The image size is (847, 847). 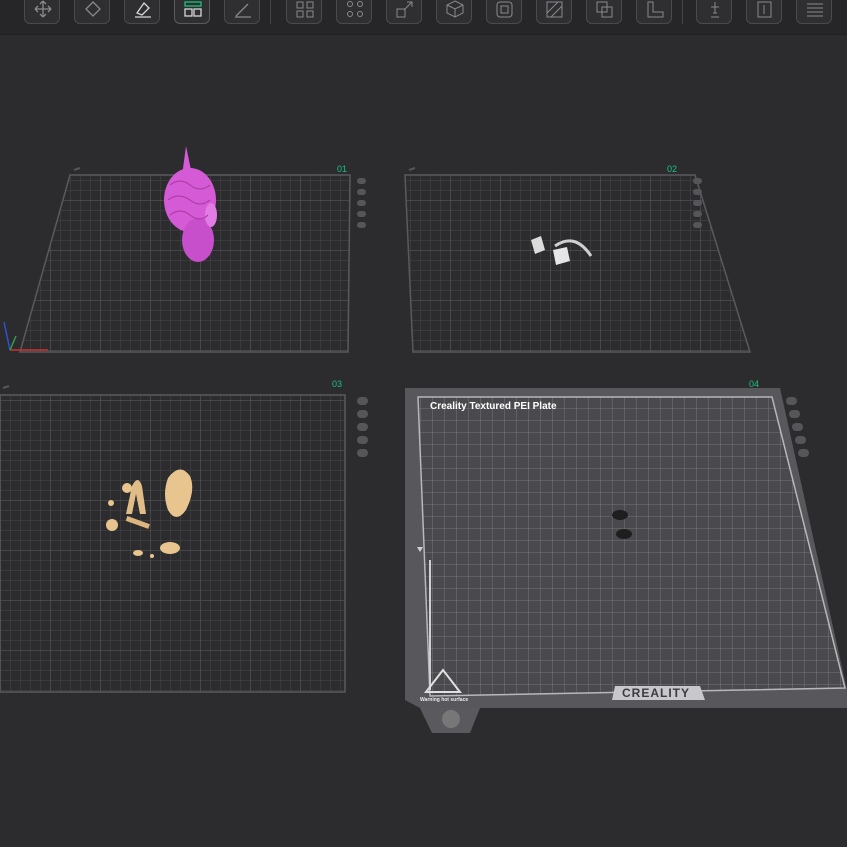 What do you see at coordinates (444, 700) in the screenshot?
I see `bed-warning: Warning hot surface` at bounding box center [444, 700].